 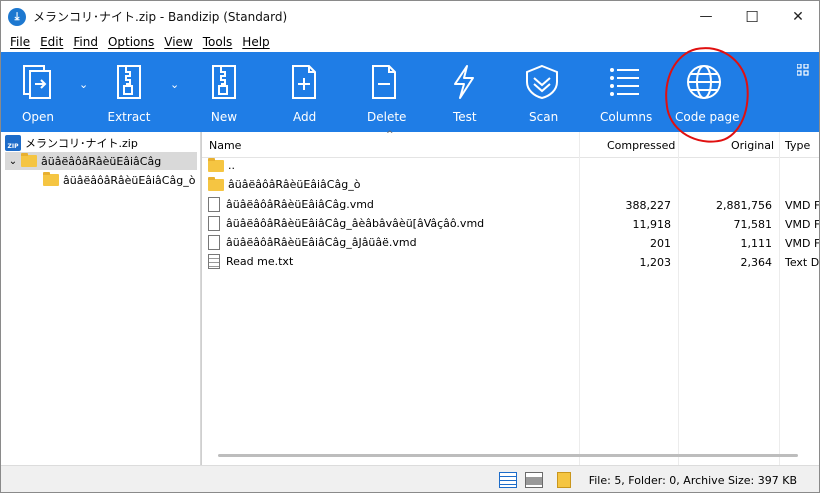 What do you see at coordinates (38, 117) in the screenshot?
I see `open-label: Open` at bounding box center [38, 117].